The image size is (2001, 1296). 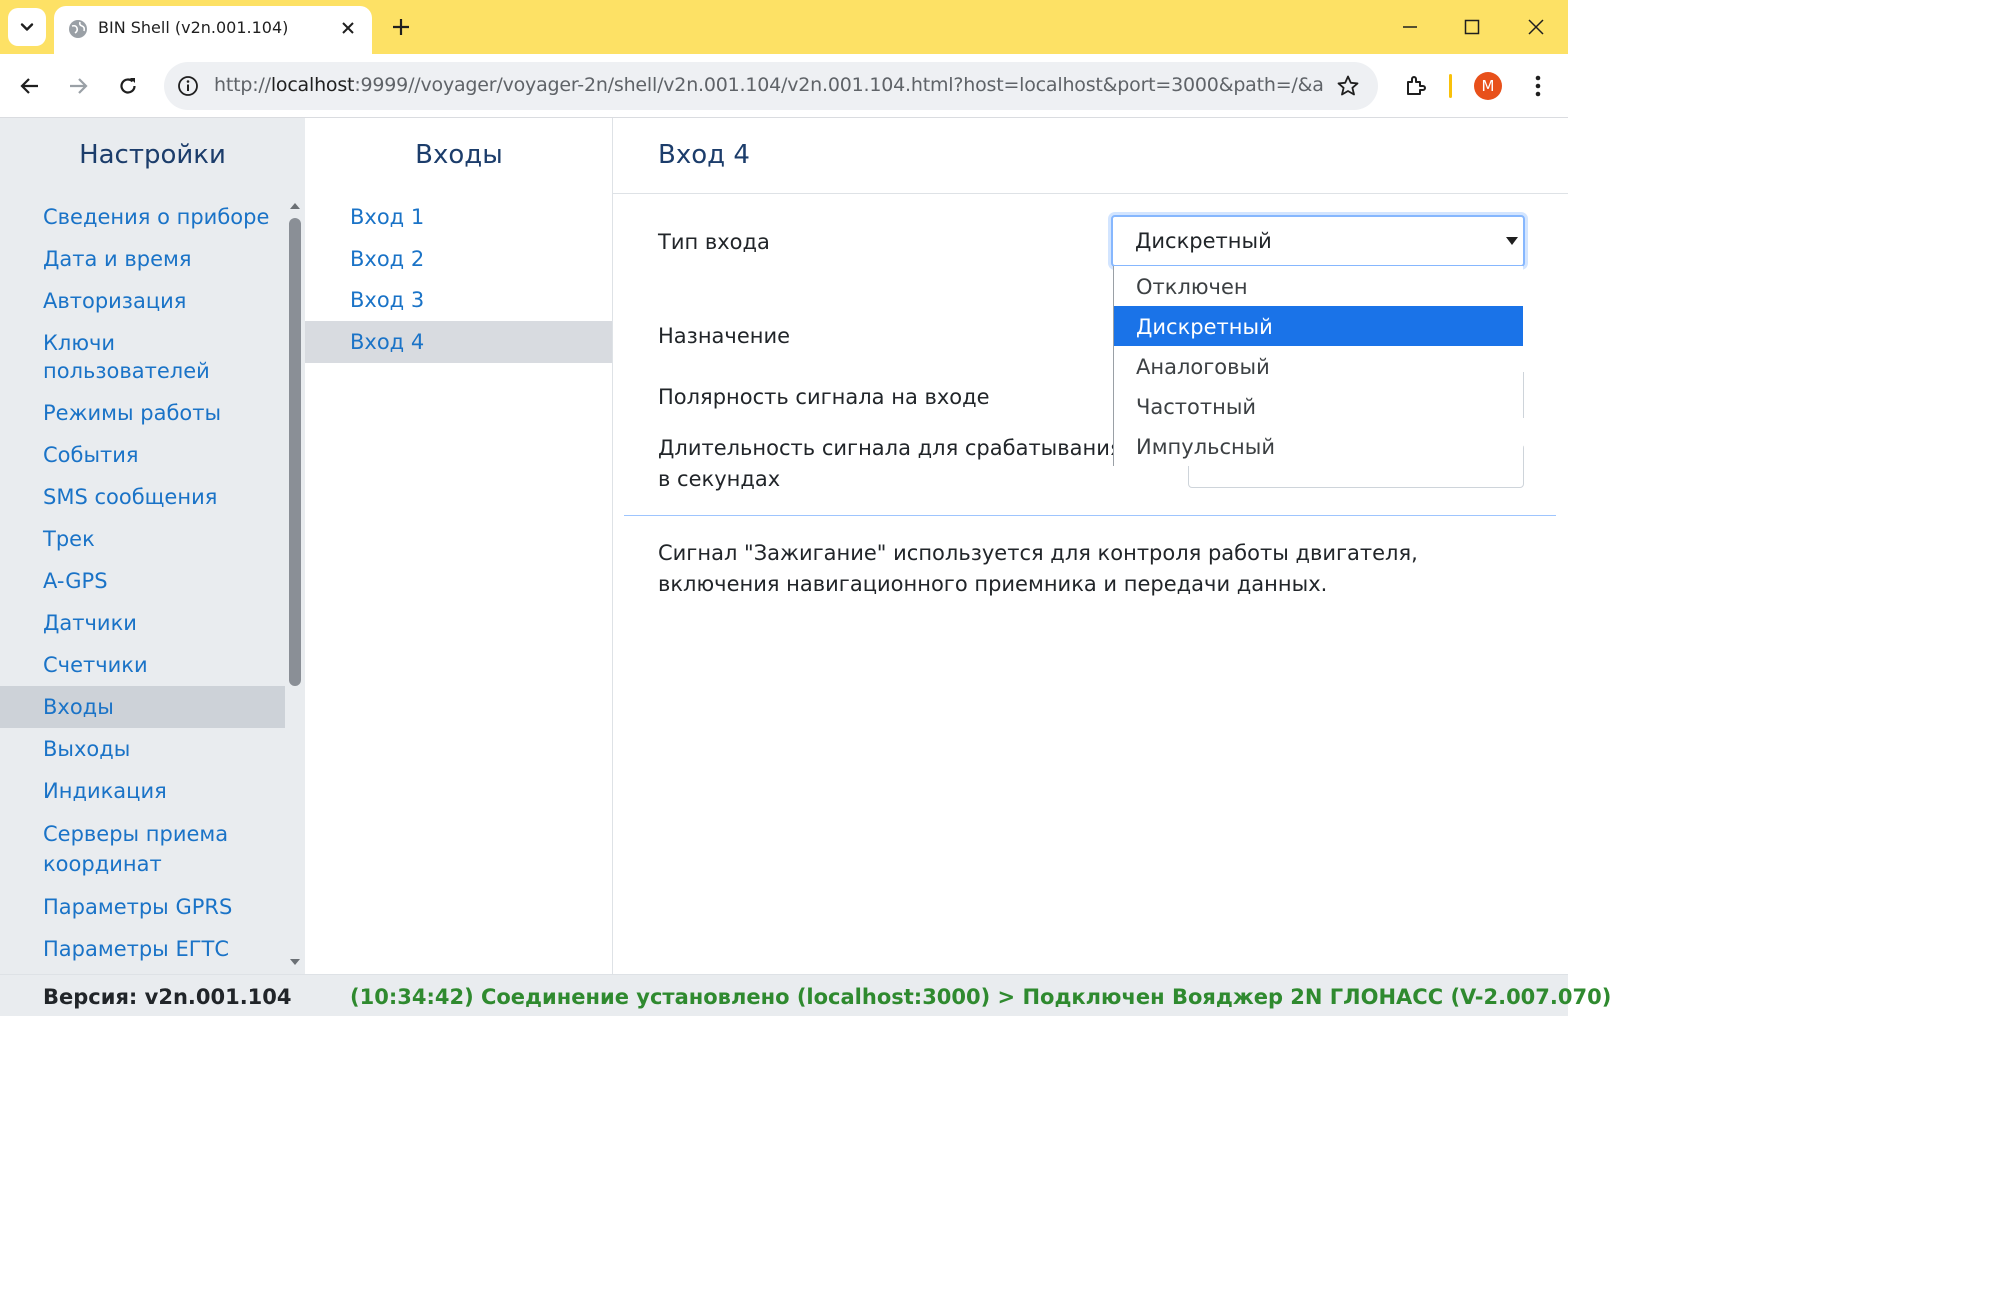 I want to click on window-close-icon, so click(x=1536, y=27).